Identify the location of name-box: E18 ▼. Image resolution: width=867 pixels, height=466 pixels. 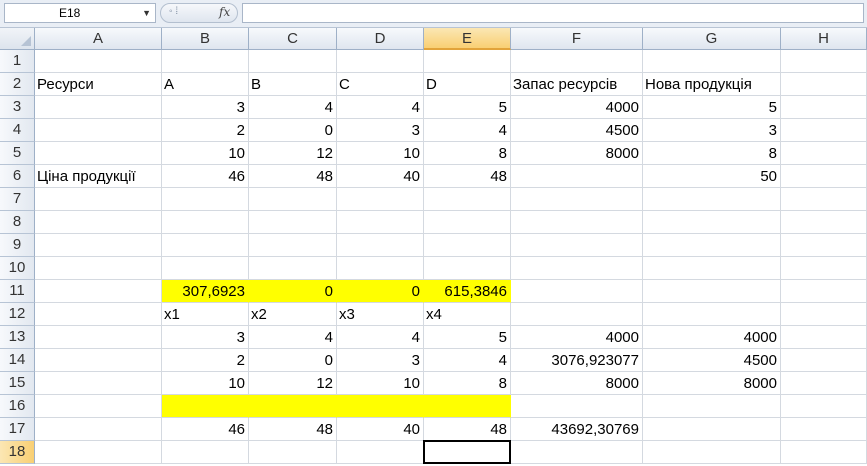
(80, 13).